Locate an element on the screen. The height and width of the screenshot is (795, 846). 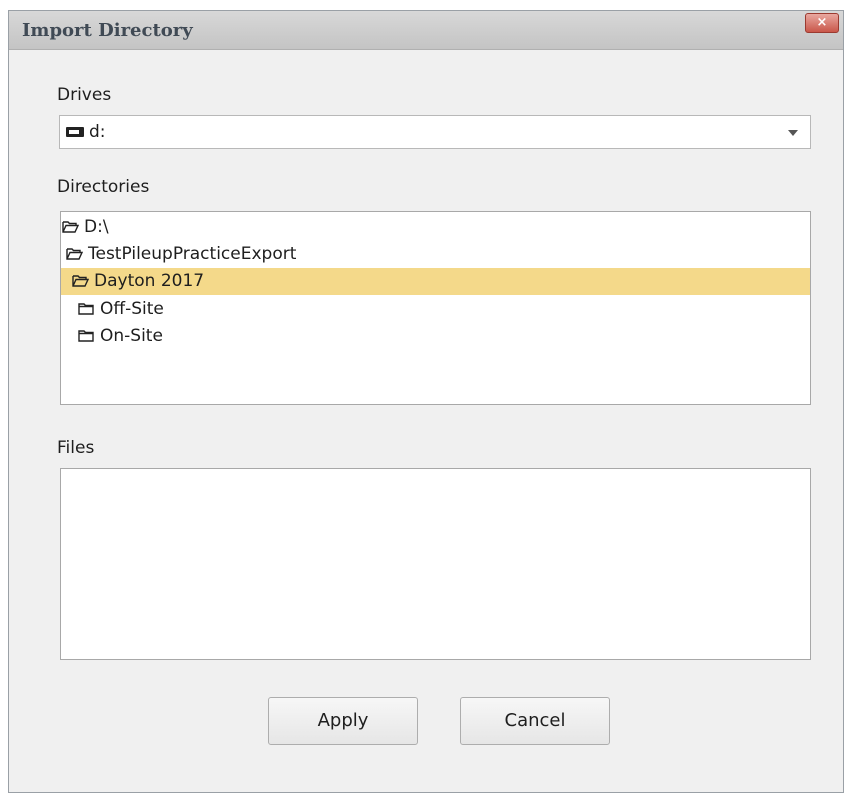
drives-selected-value: d: is located at coordinates (97, 132).